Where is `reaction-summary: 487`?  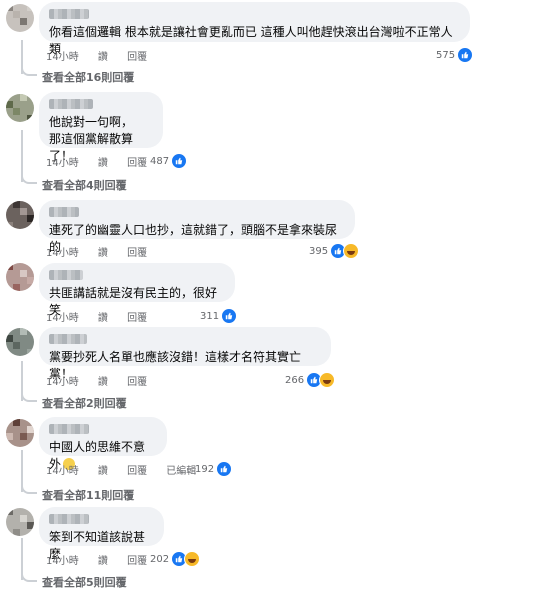 reaction-summary: 487 is located at coordinates (169, 161).